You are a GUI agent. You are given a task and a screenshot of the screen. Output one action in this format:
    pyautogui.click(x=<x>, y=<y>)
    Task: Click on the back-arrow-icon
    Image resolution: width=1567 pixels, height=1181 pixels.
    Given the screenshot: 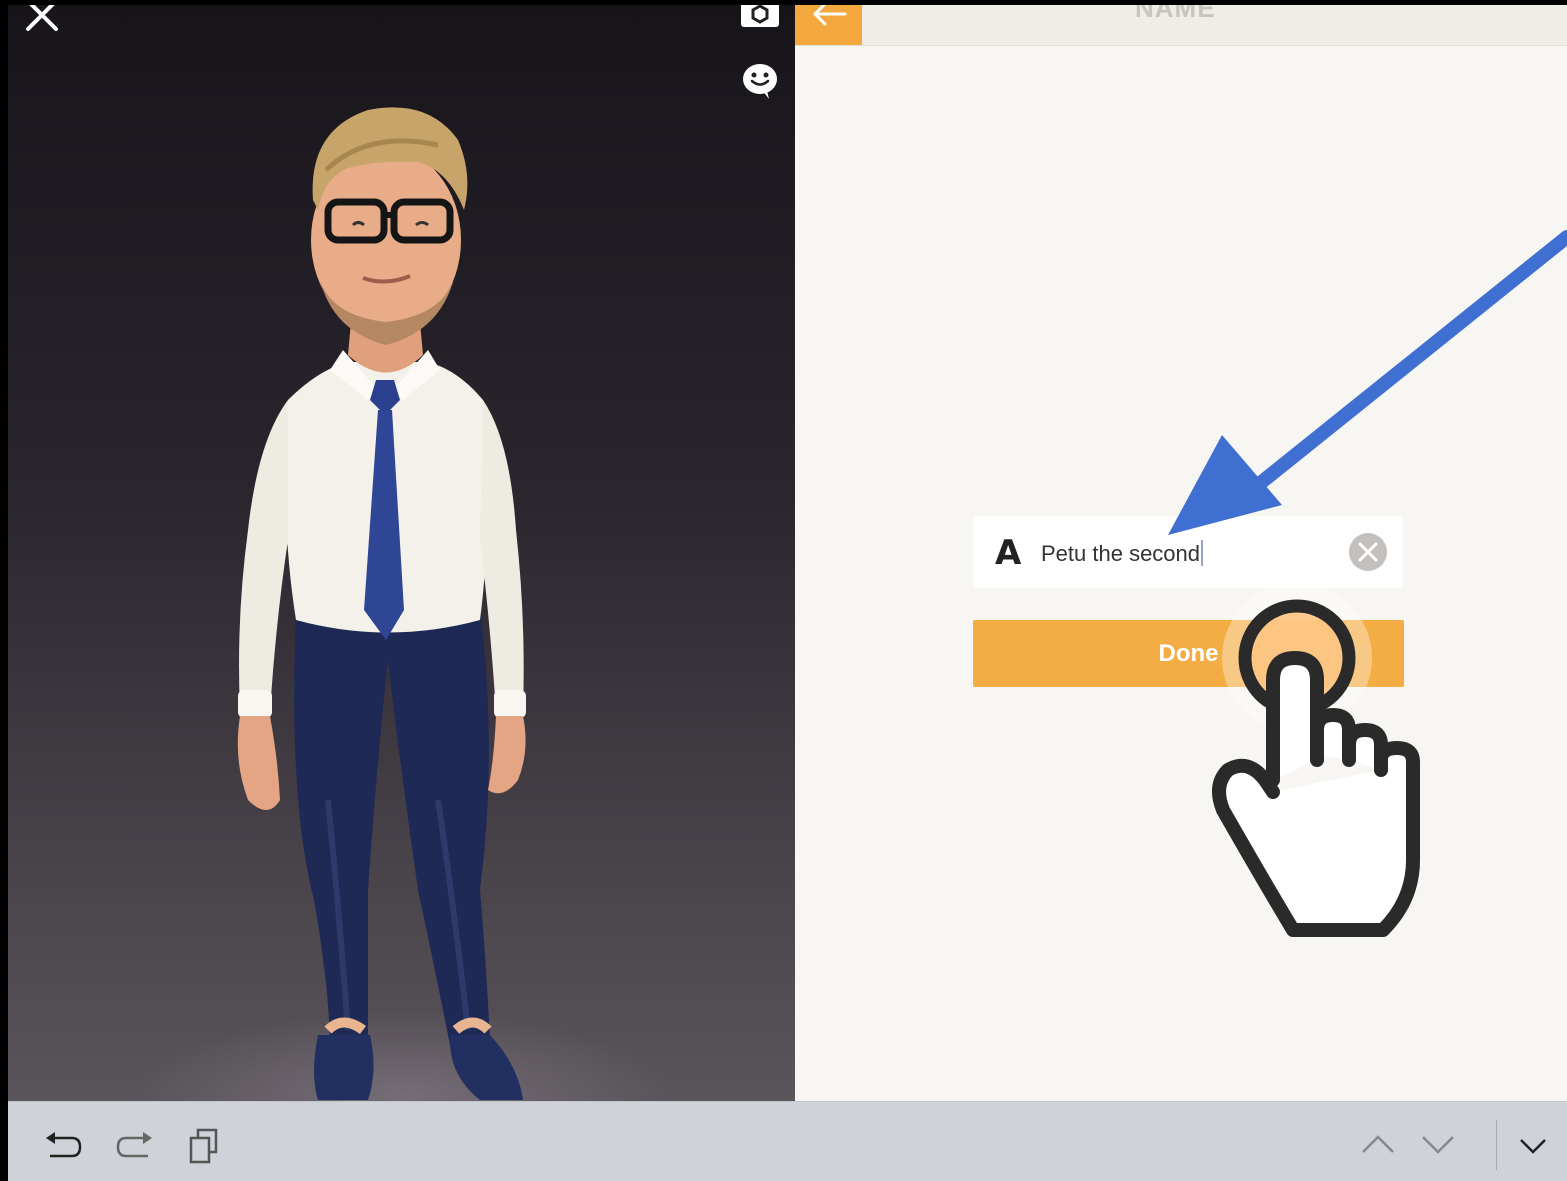 What is the action you would take?
    pyautogui.click(x=830, y=15)
    